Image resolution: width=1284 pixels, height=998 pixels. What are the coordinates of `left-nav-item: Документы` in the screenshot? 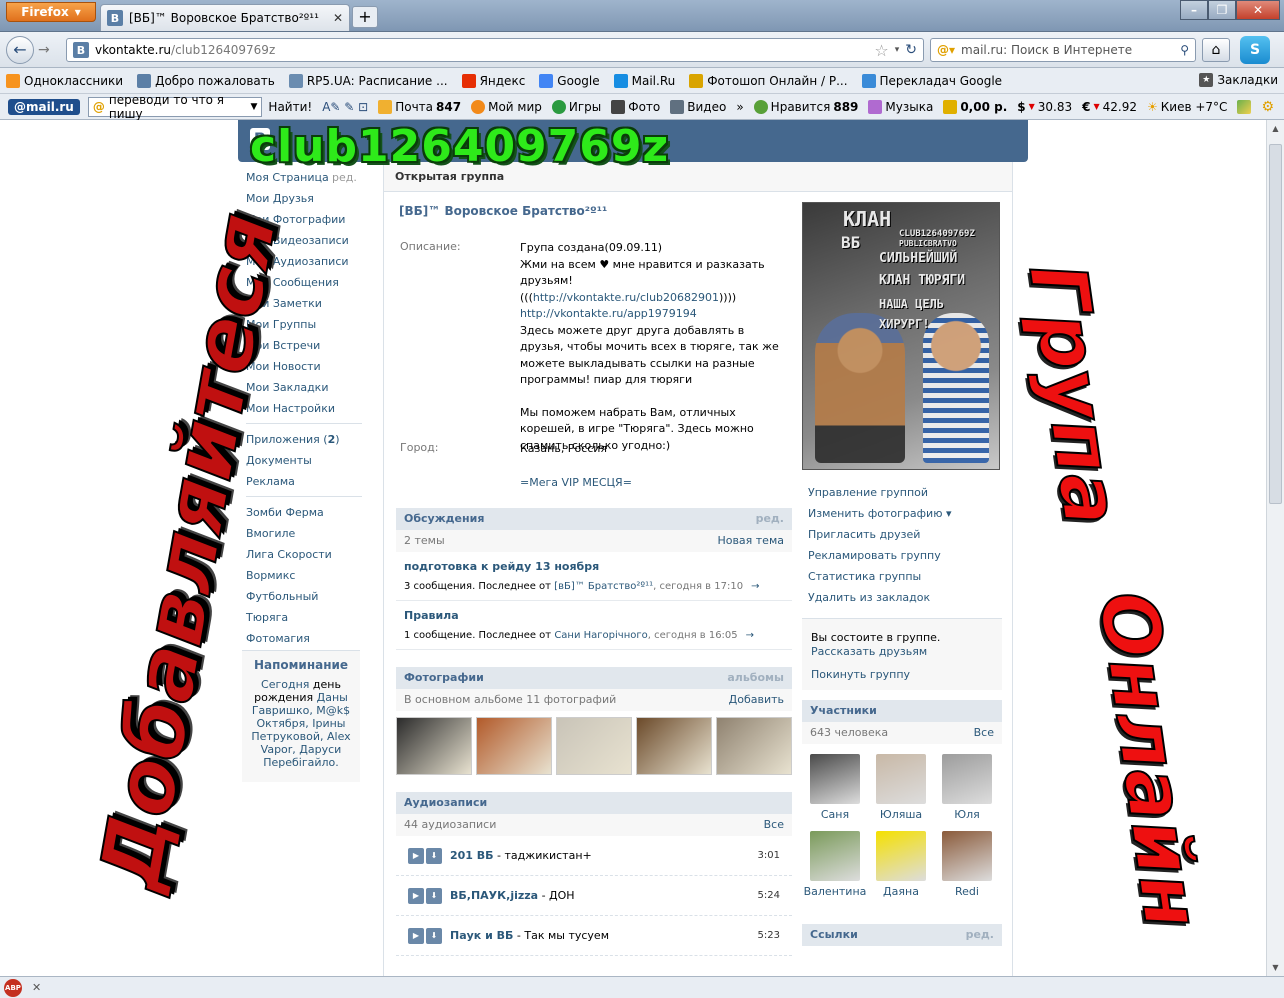 It's located at (304, 461).